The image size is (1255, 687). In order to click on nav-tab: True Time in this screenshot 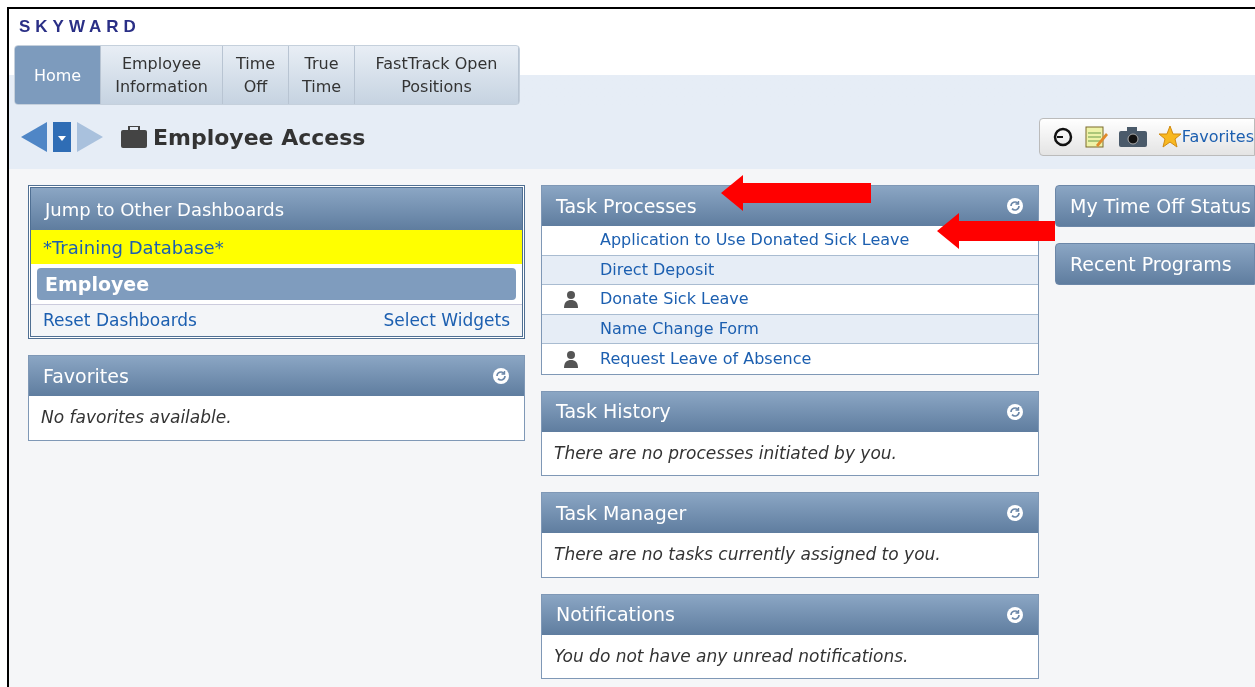, I will do `click(322, 75)`.